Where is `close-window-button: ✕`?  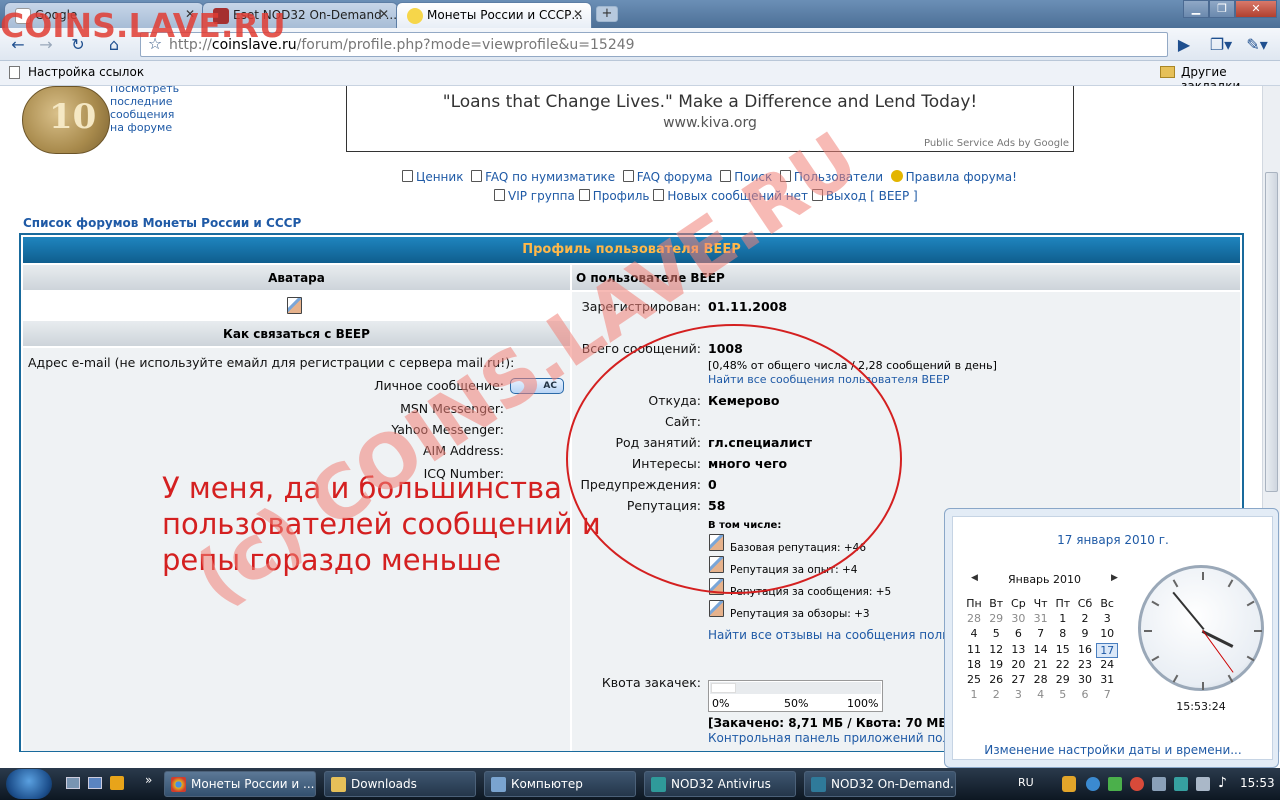 close-window-button: ✕ is located at coordinates (1256, 9).